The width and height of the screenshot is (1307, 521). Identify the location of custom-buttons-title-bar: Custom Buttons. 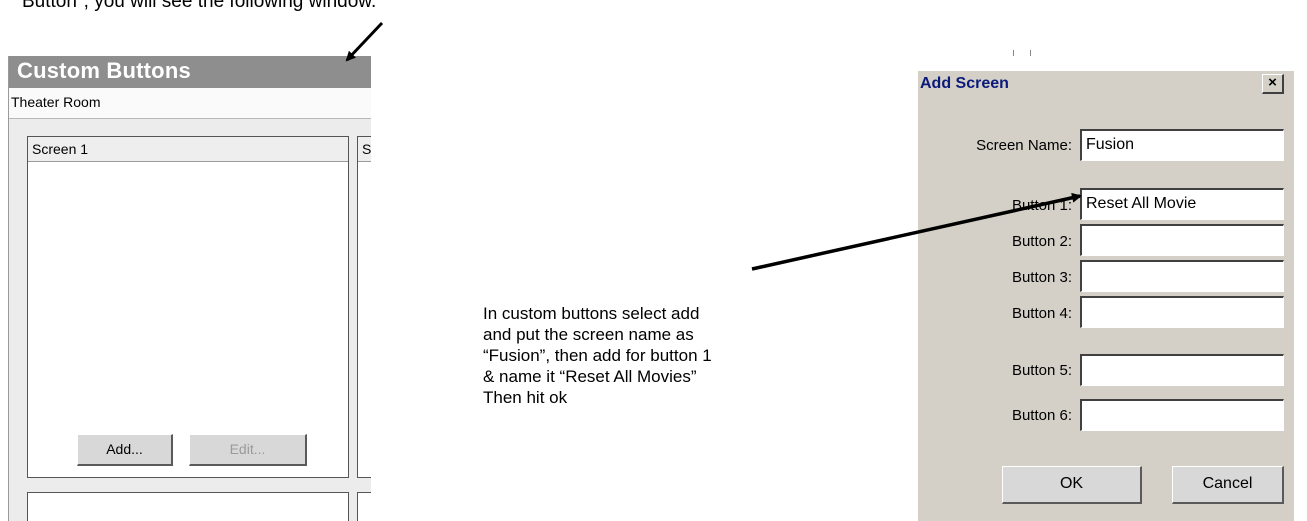
(190, 72).